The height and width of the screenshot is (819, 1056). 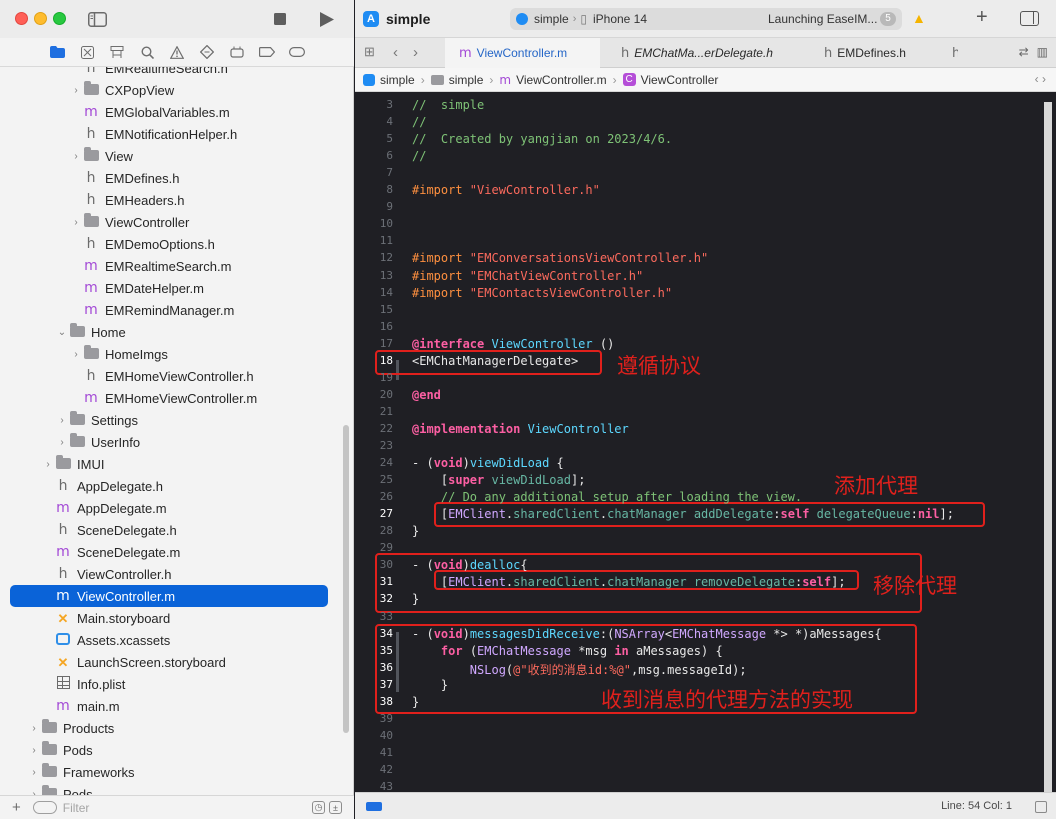 I want to click on minimize-window-button, so click(x=40, y=18).